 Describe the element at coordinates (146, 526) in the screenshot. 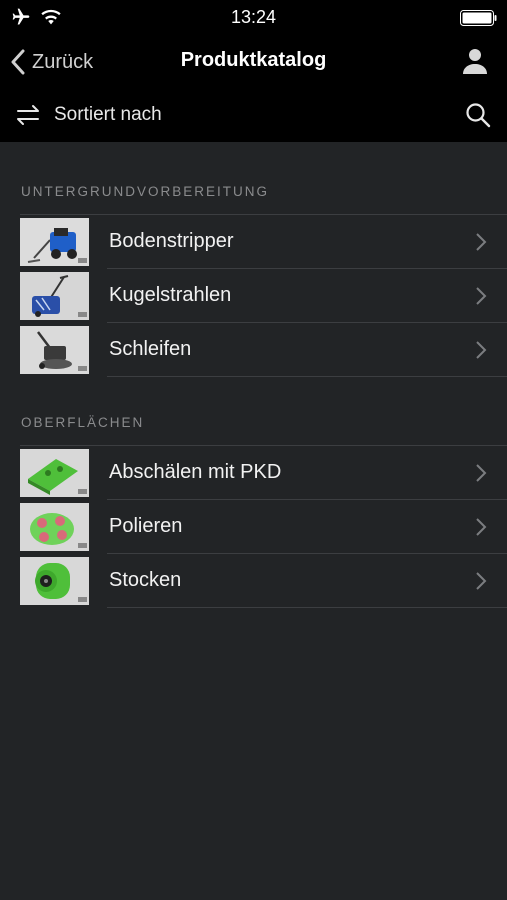

I see `list-item-label: Polieren` at that location.